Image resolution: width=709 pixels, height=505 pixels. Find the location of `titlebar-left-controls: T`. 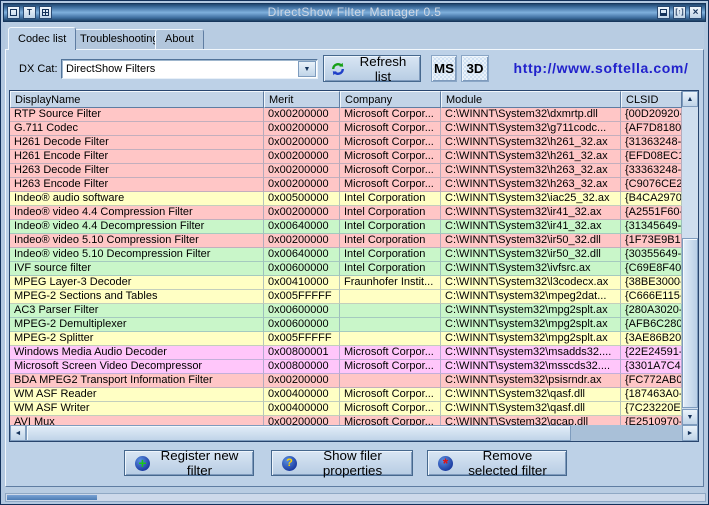

titlebar-left-controls: T is located at coordinates (29, 12).